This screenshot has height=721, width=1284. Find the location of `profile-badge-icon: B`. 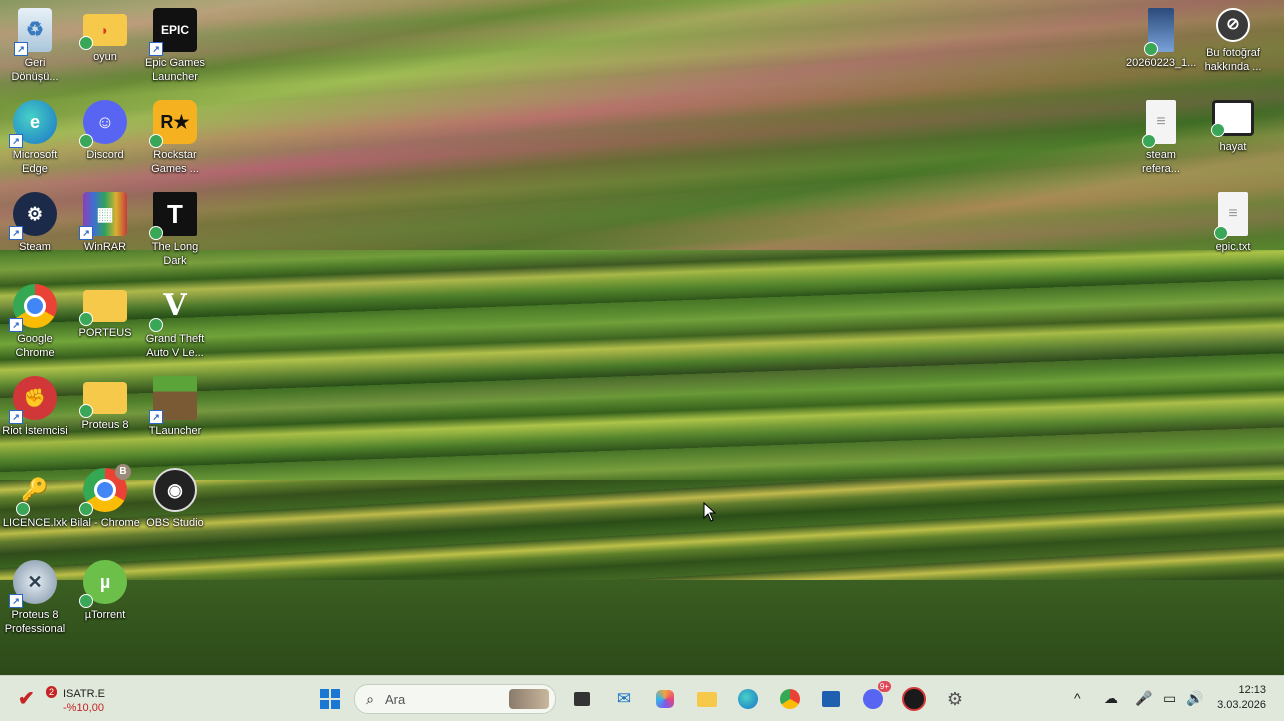

profile-badge-icon: B is located at coordinates (123, 472).